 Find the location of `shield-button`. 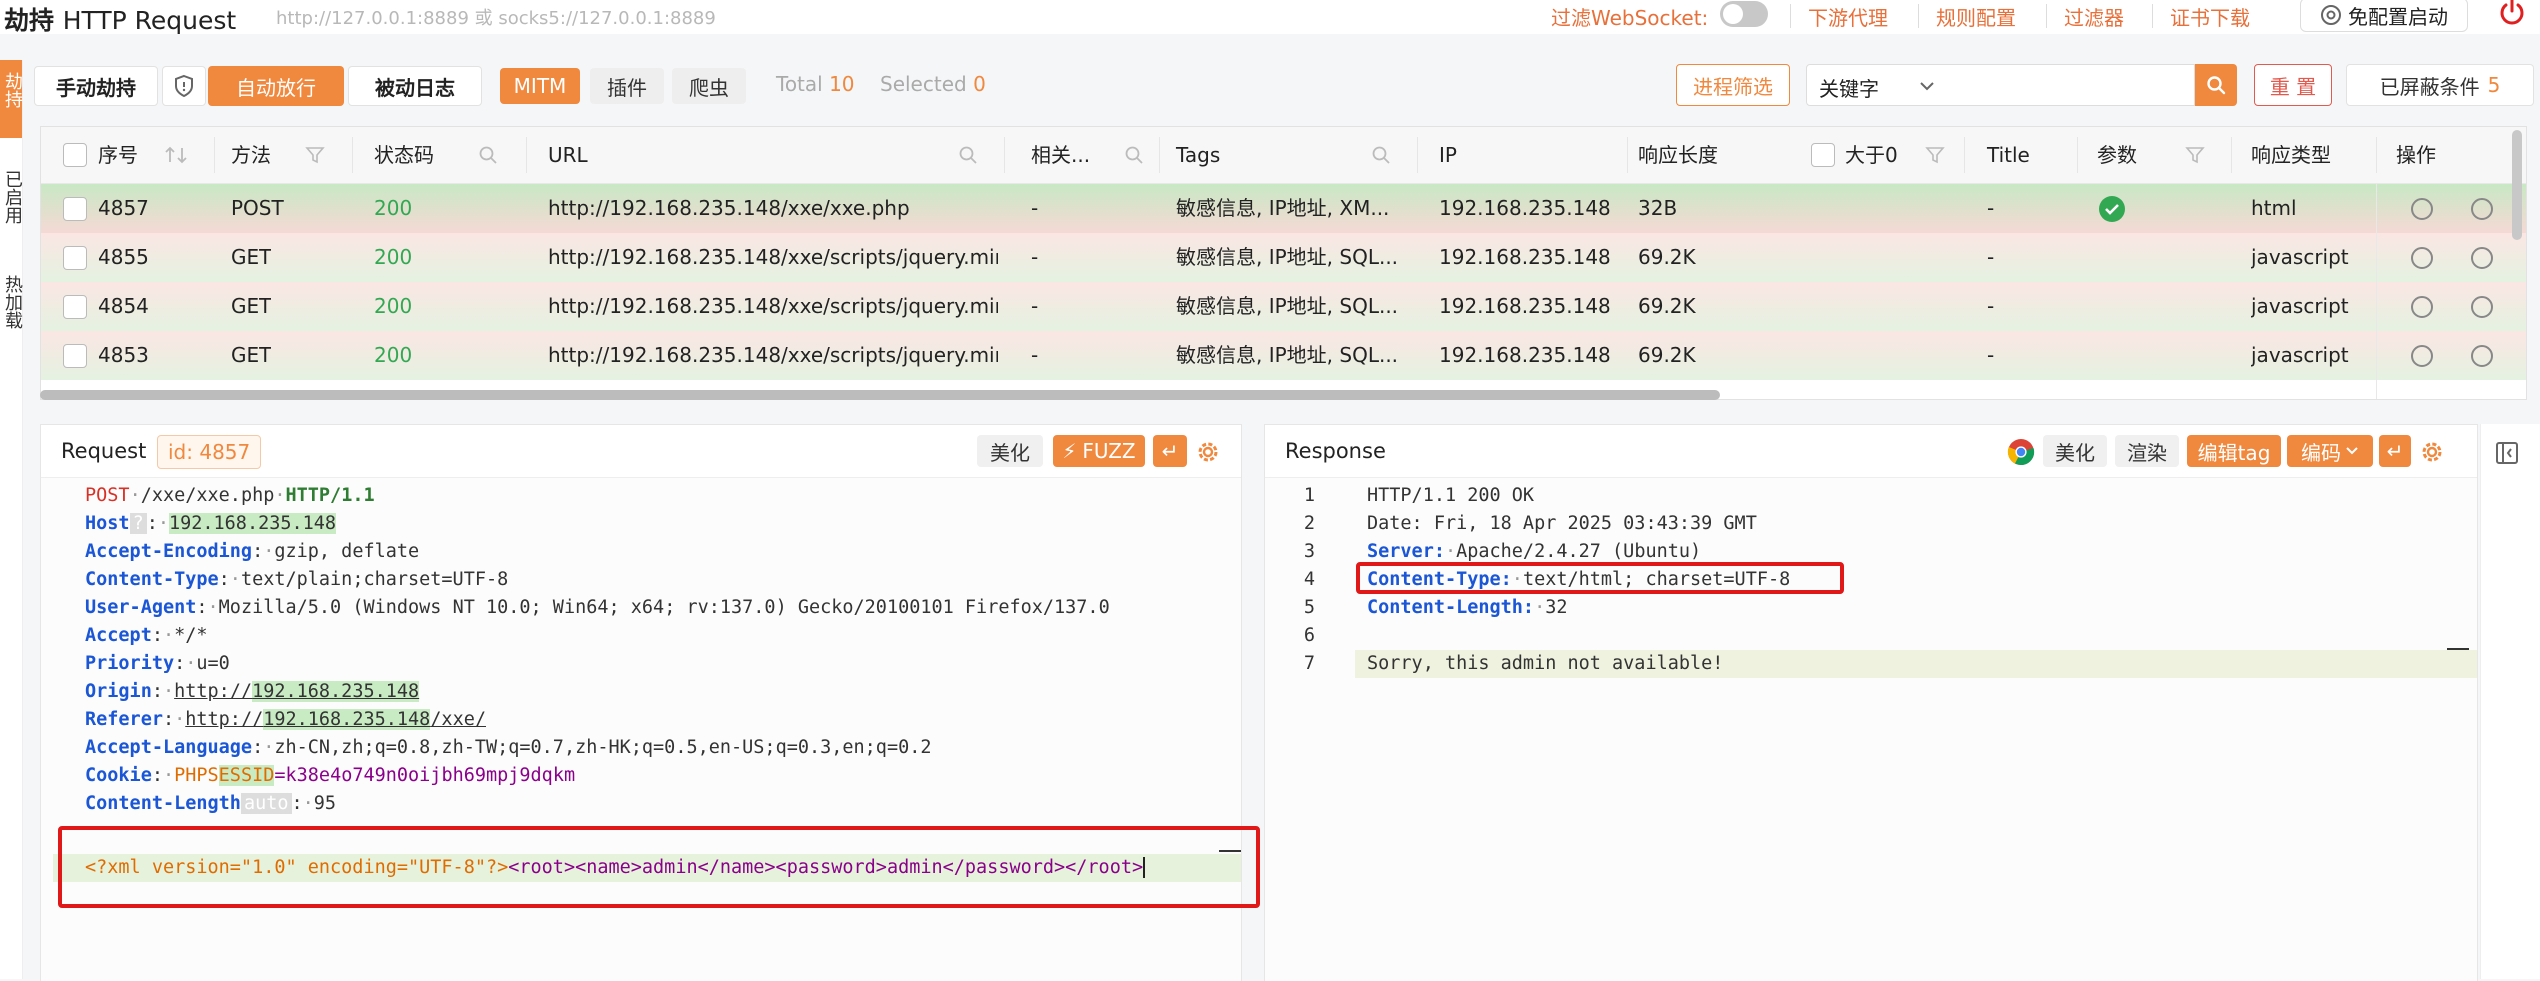

shield-button is located at coordinates (184, 86).